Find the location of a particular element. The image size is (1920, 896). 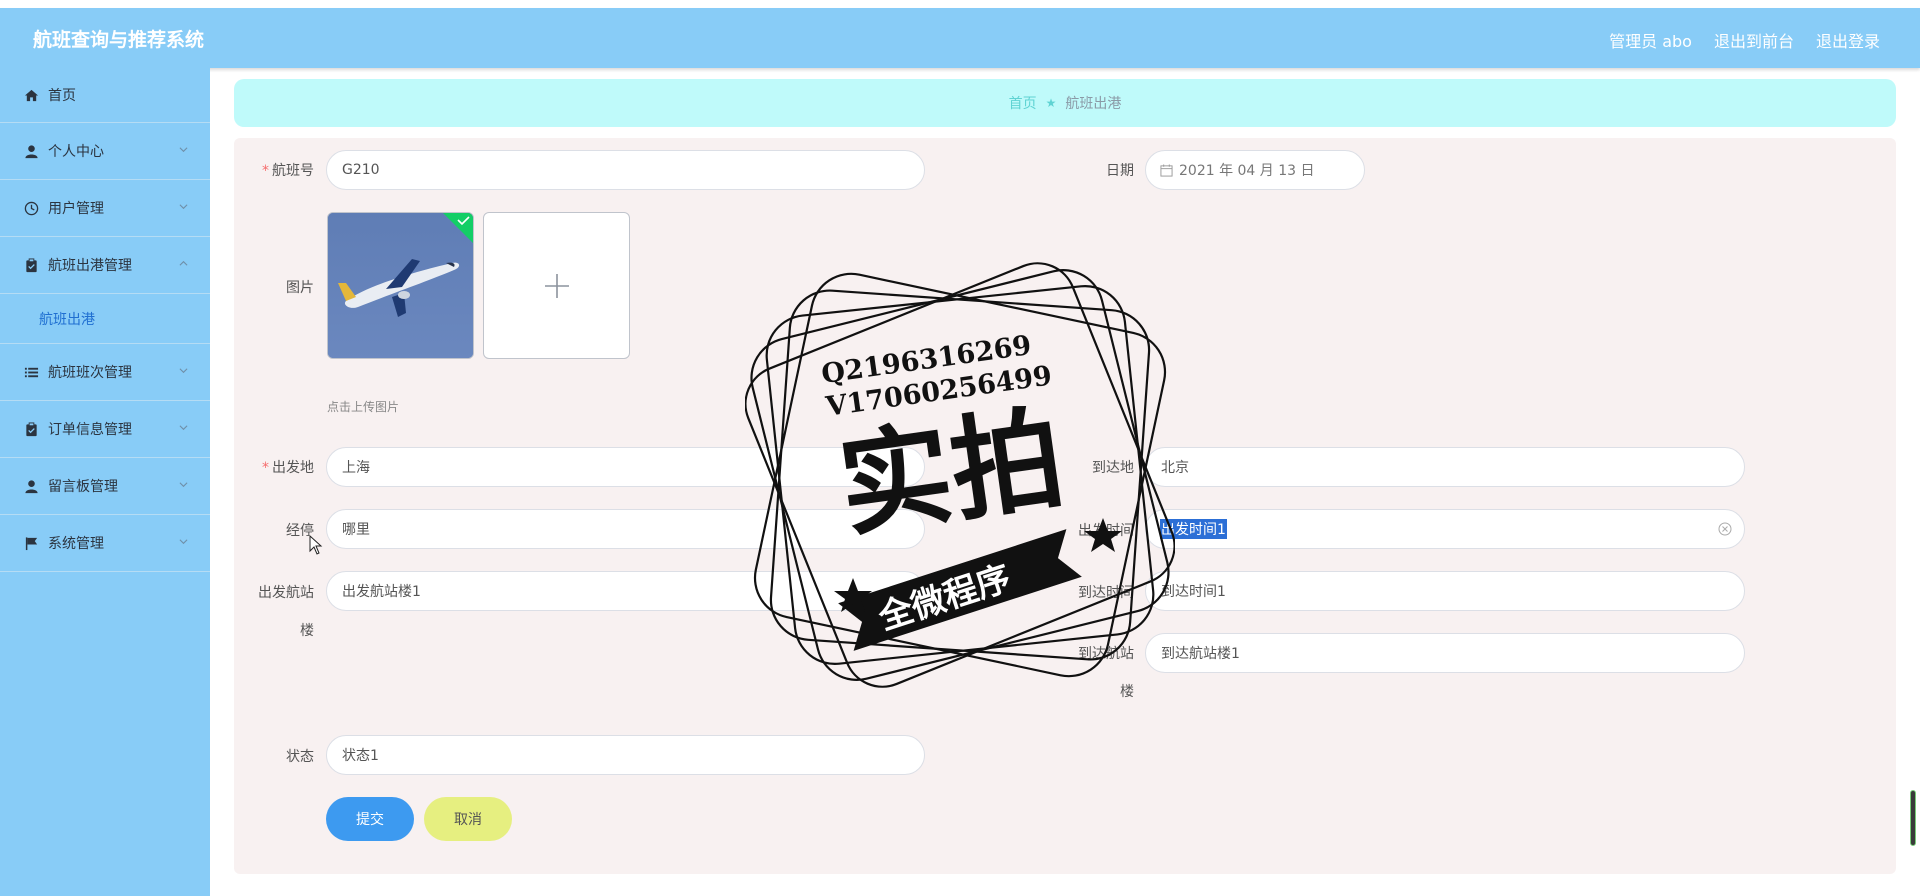

sidebar-item-label: 航班班次管理 is located at coordinates (90, 373).